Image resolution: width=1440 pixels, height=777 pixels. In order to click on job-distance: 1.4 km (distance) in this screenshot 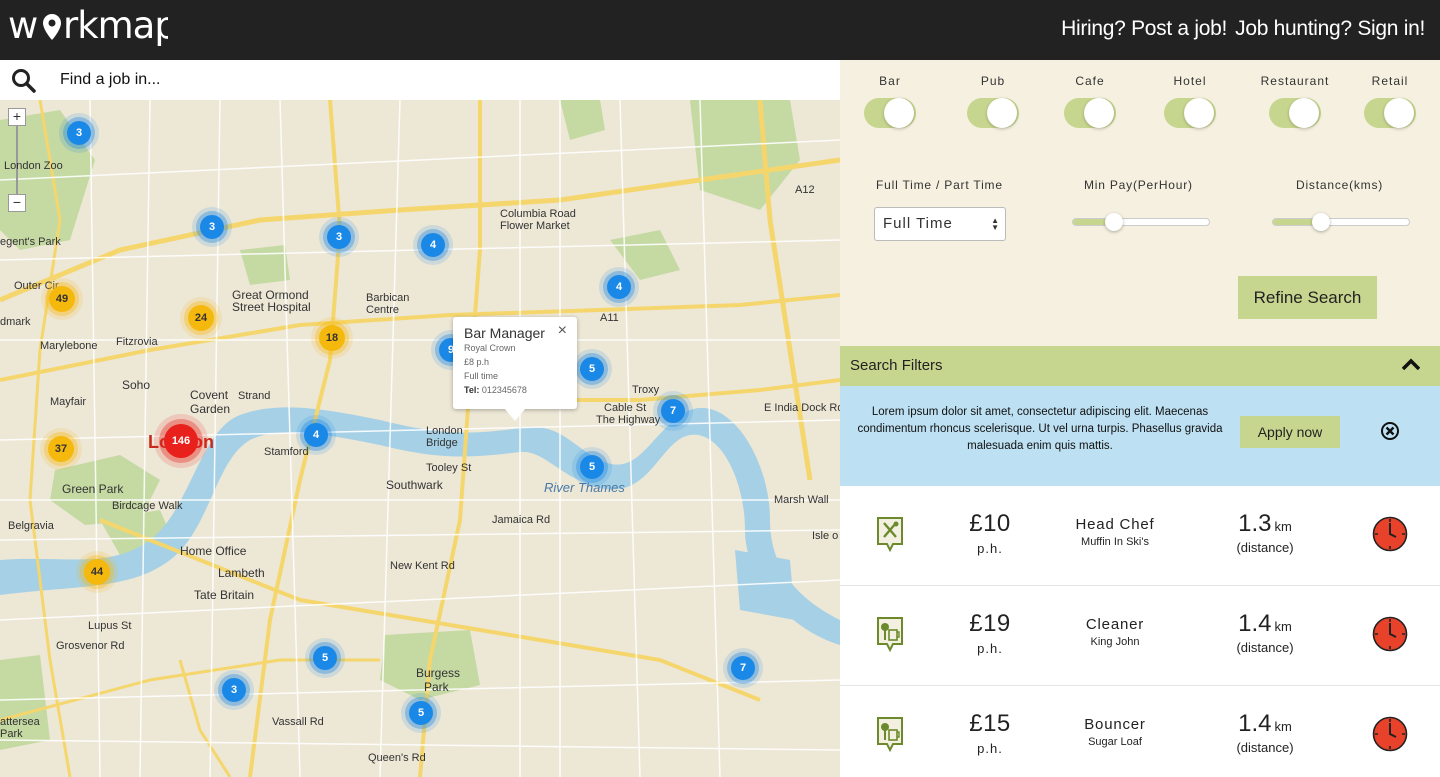, I will do `click(1265, 732)`.